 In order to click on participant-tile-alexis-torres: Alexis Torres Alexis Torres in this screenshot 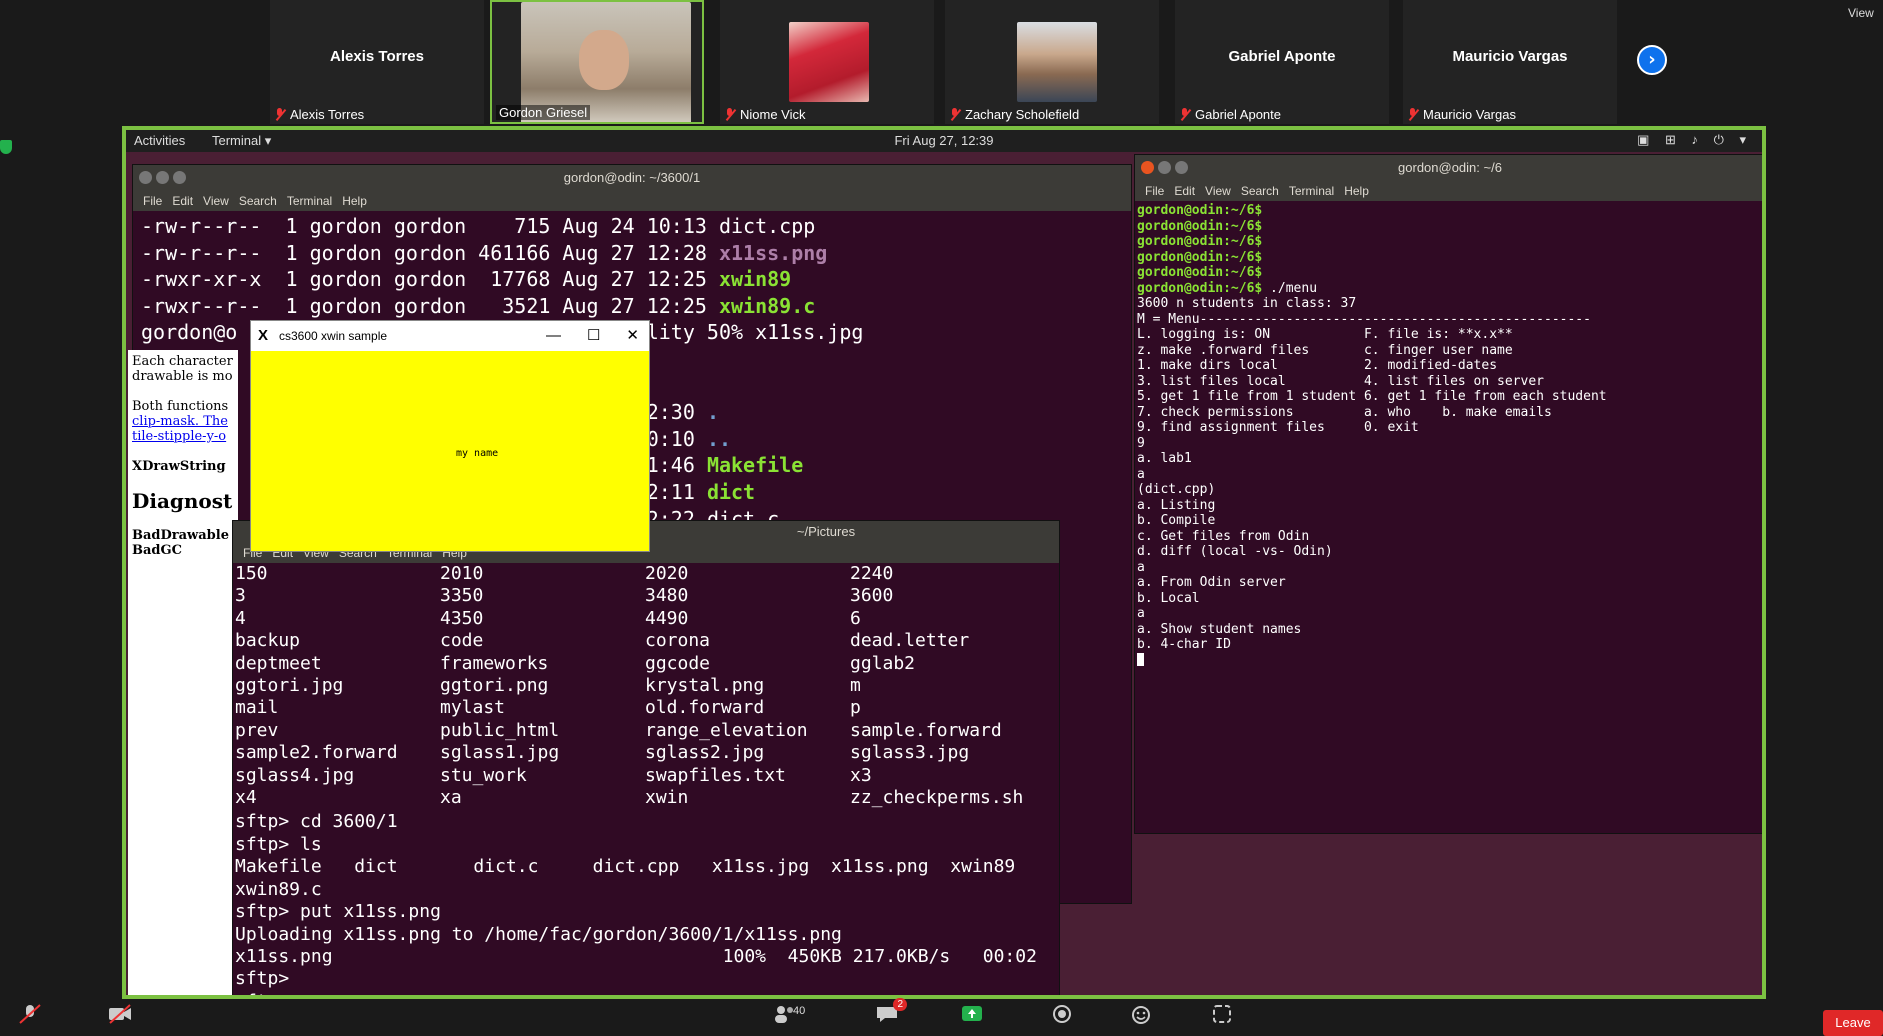, I will do `click(377, 62)`.